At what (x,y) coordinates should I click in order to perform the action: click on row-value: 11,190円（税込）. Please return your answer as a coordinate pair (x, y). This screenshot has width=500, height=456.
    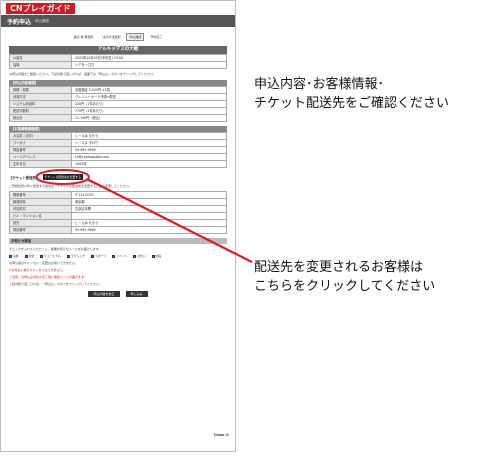
    Looking at the image, I should click on (149, 118).